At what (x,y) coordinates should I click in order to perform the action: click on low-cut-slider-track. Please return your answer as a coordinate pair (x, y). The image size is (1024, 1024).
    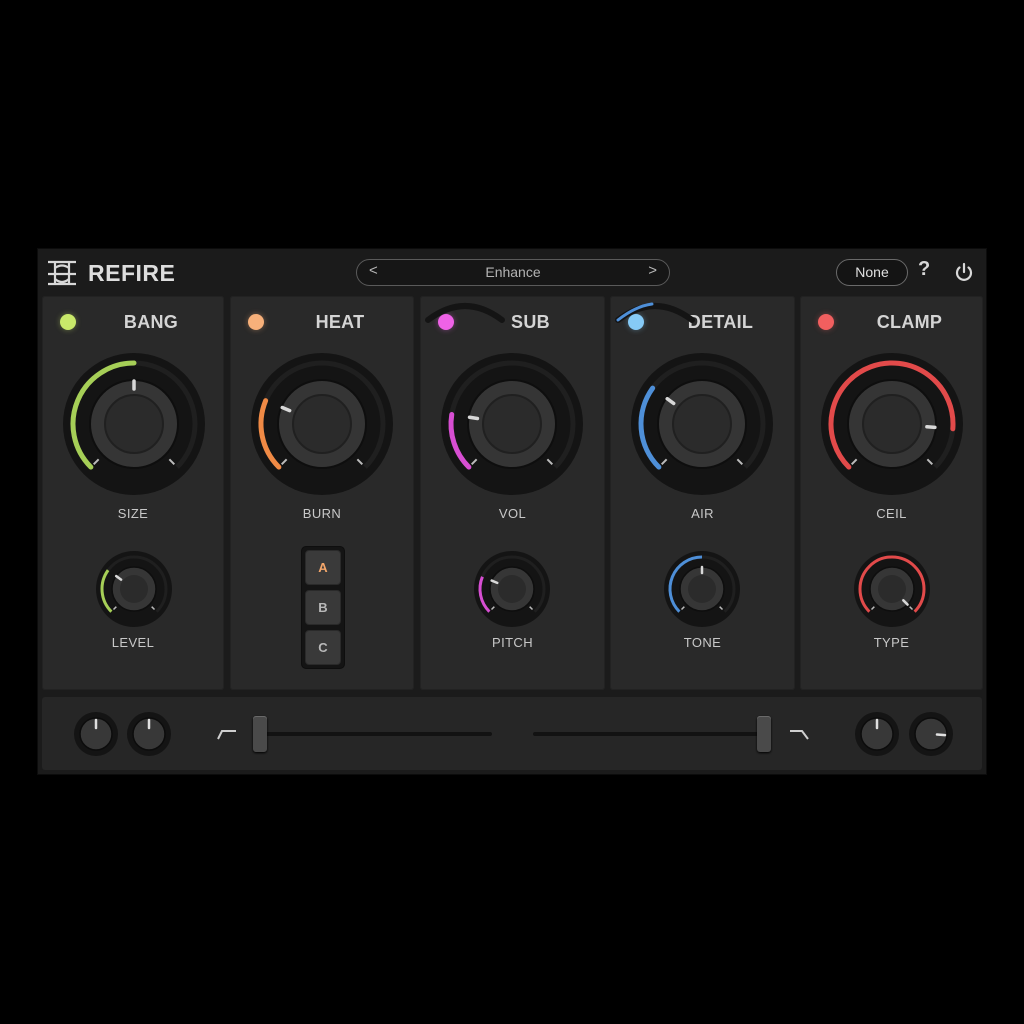
    Looking at the image, I should click on (375, 734).